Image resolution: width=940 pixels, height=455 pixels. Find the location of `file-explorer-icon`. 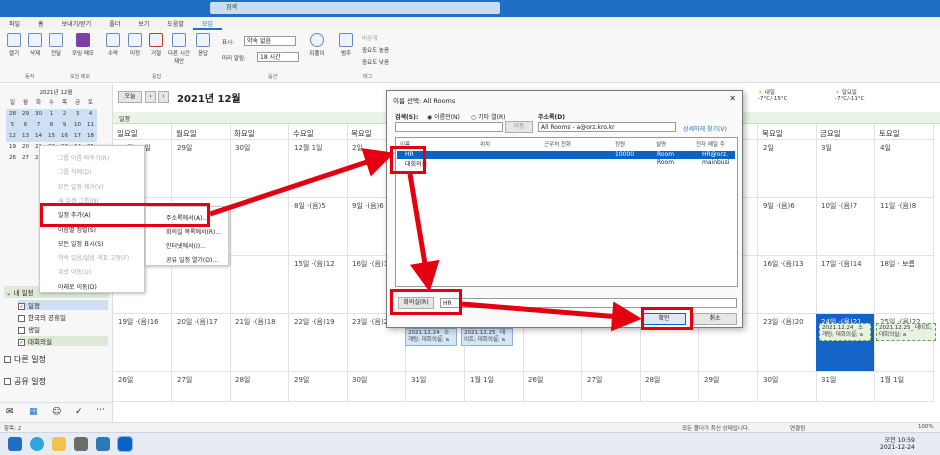

file-explorer-icon is located at coordinates (59, 444).